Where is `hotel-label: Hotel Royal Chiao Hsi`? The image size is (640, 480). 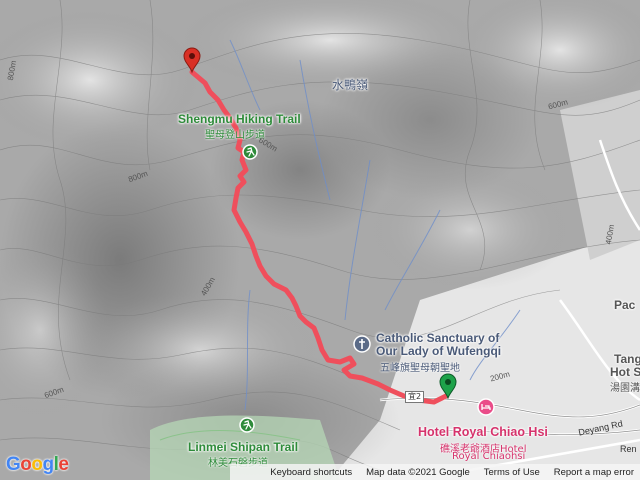
hotel-label: Hotel Royal Chiao Hsi is located at coordinates (483, 432).